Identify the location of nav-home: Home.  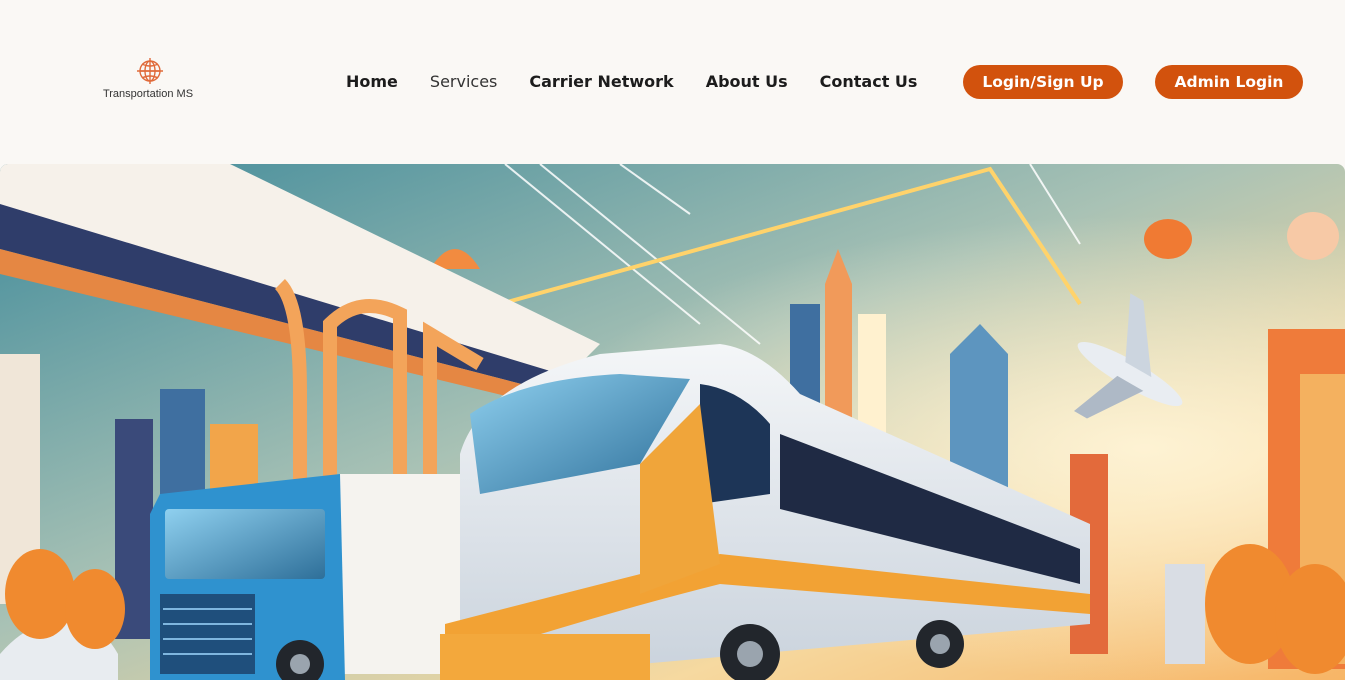
(372, 81).